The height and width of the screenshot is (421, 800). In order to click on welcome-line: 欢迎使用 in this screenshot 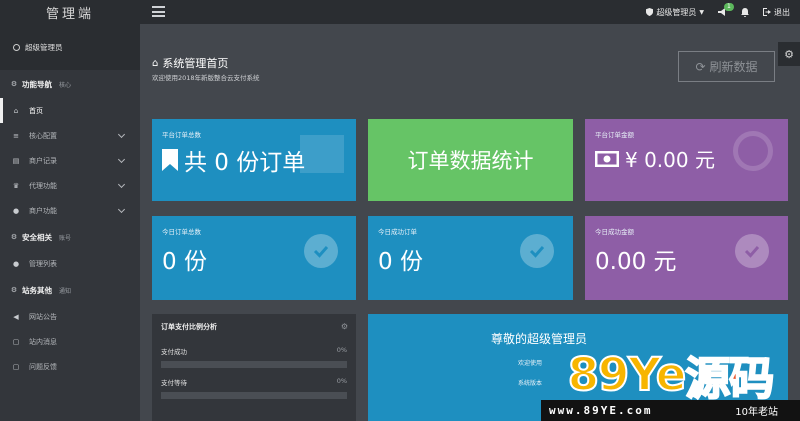, I will do `click(530, 363)`.